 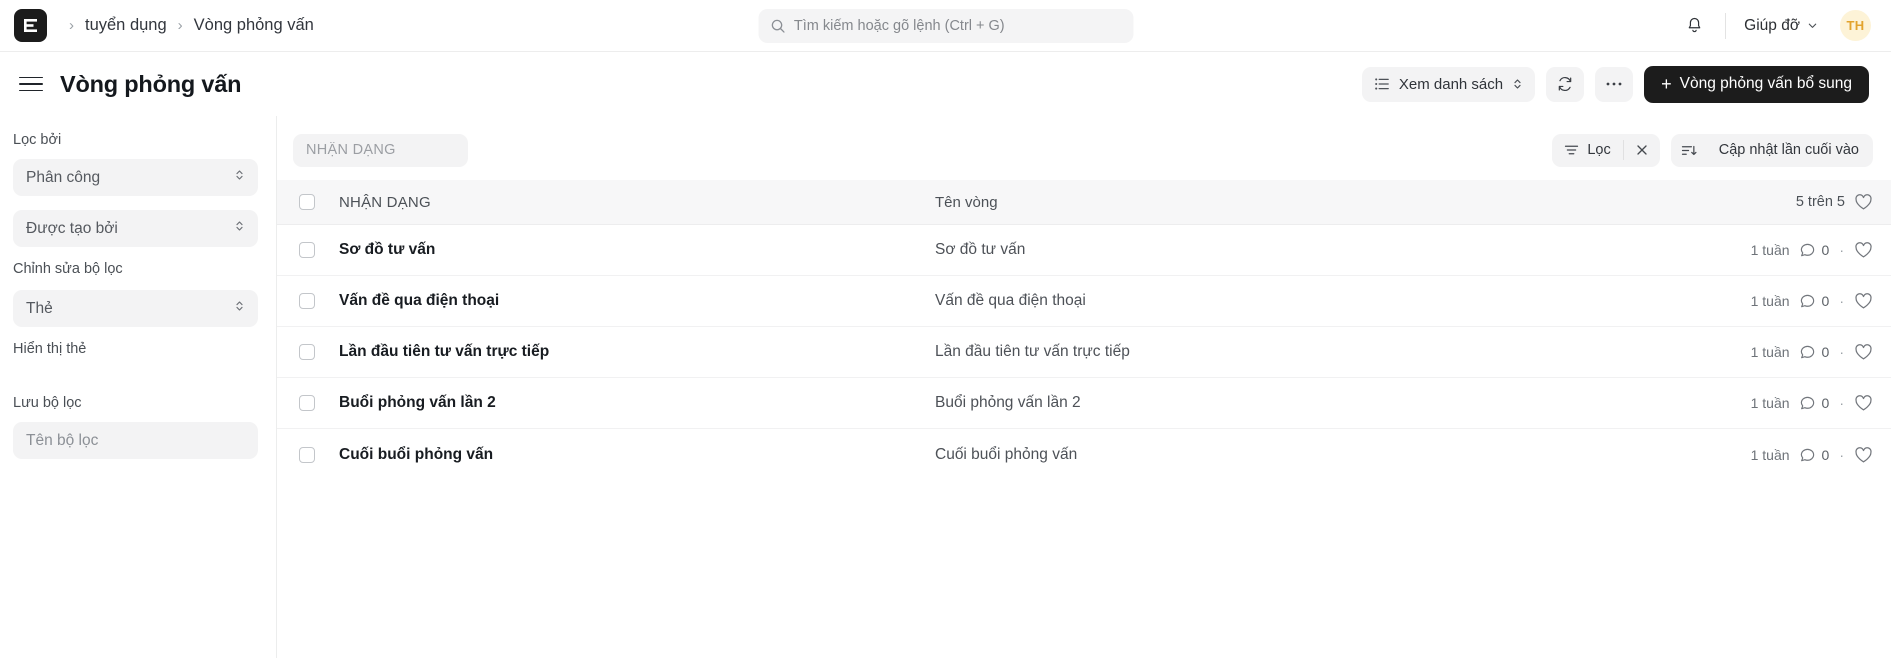 I want to click on navbar-divider, so click(x=1726, y=25).